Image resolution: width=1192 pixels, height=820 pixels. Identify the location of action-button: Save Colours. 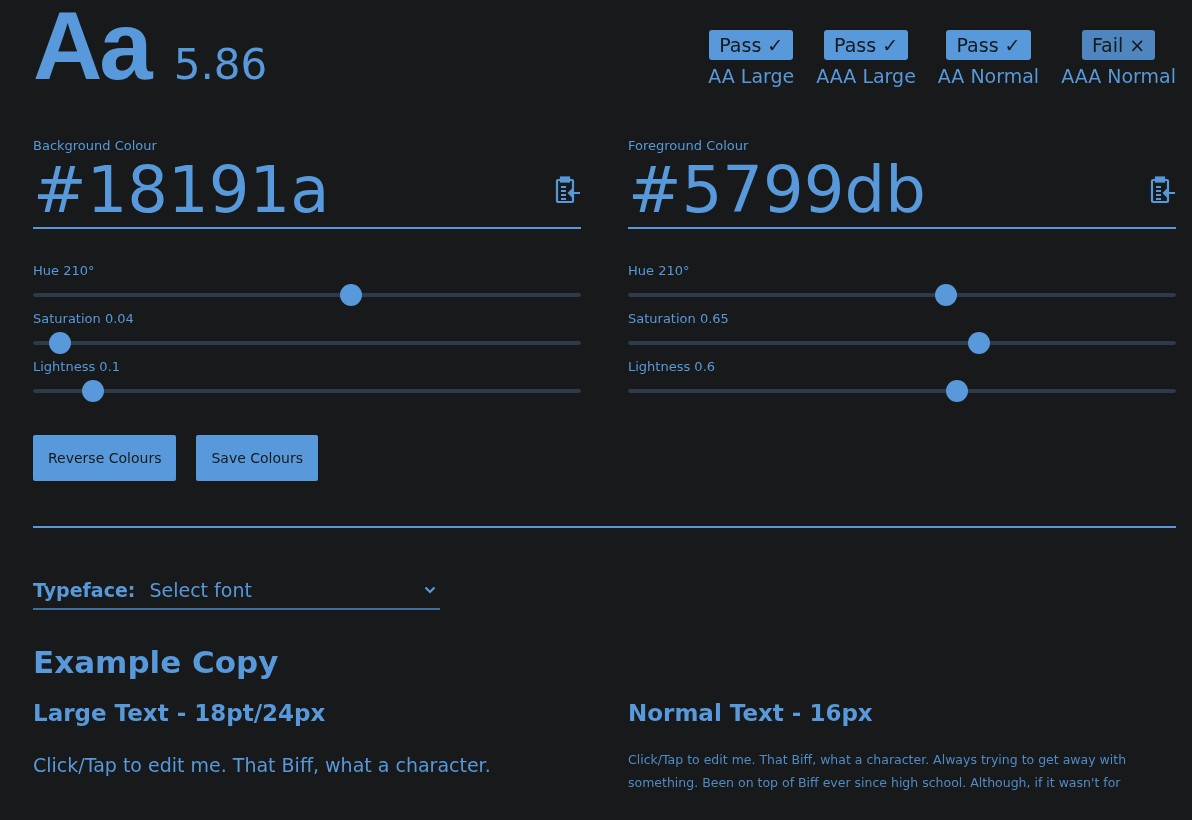
(257, 458).